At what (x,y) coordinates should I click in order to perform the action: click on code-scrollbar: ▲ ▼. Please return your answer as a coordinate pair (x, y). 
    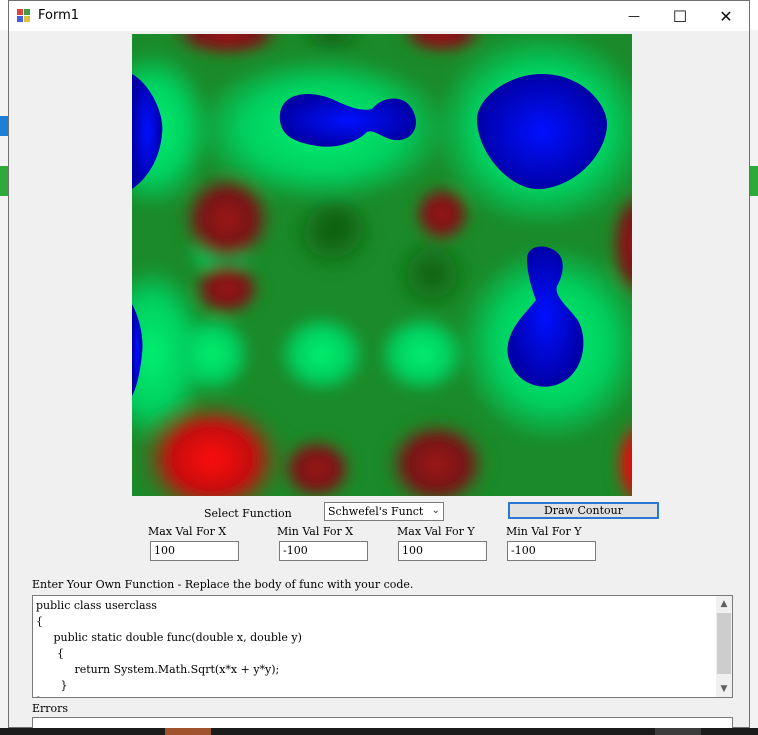
    Looking at the image, I should click on (724, 646).